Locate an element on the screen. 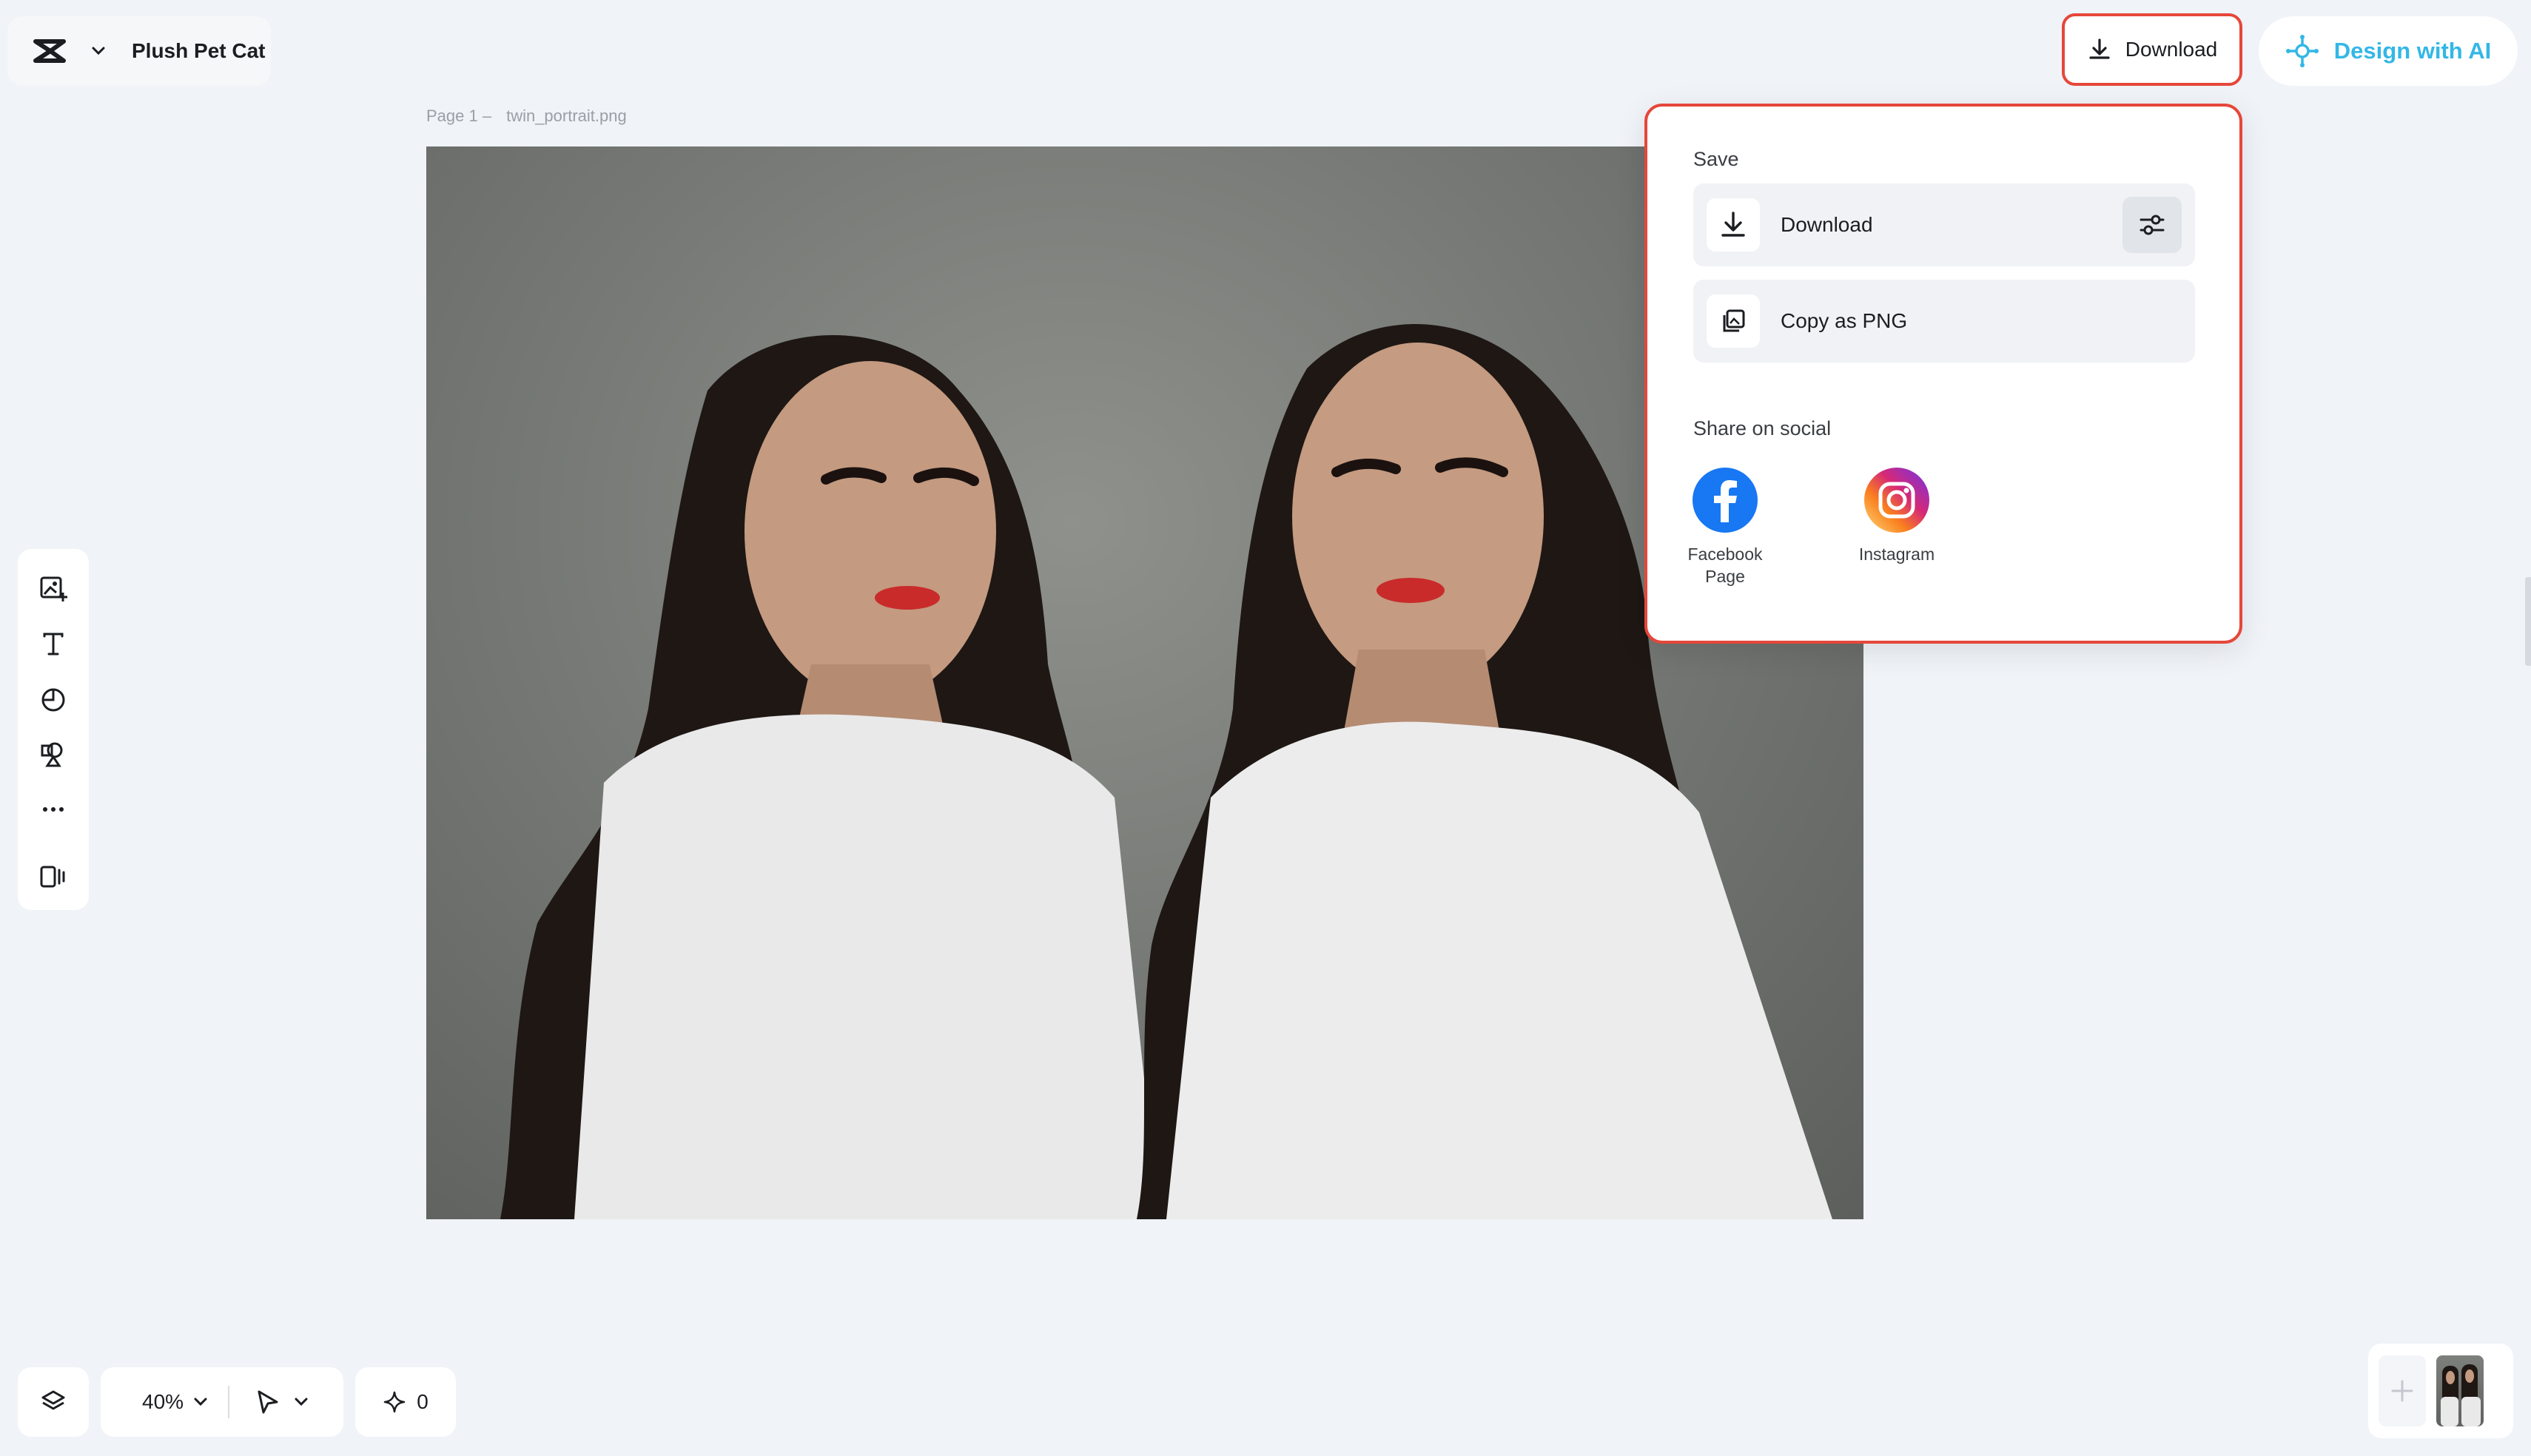 This screenshot has width=2531, height=1456. download-option: Download is located at coordinates (1944, 224).